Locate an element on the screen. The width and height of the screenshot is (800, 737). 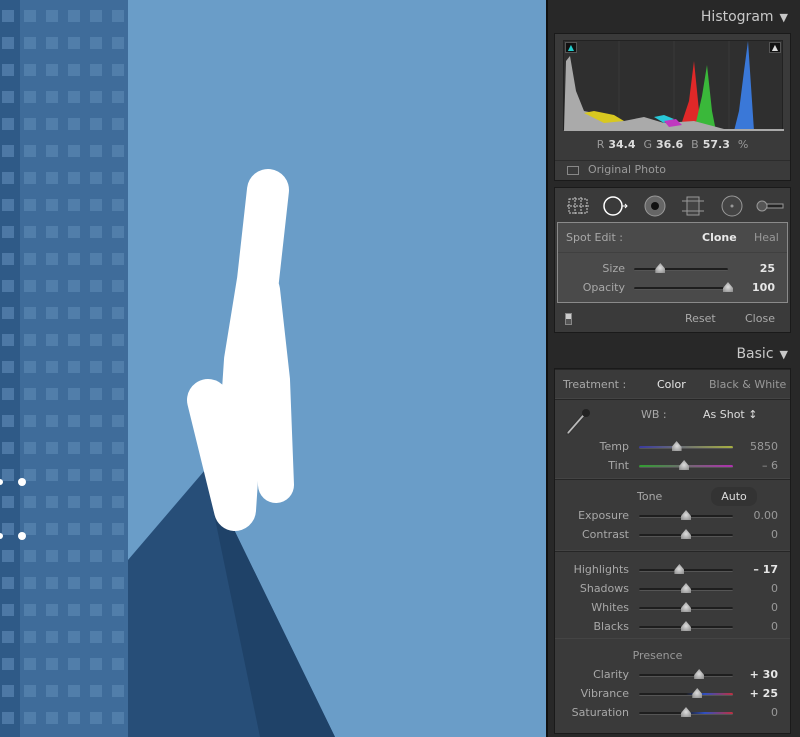
slider-value: 5850 is located at coordinates (764, 446).